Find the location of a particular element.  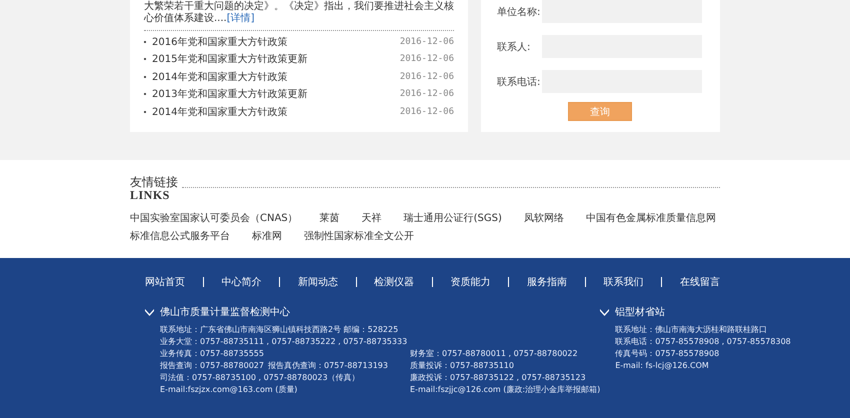

friend-link: 标准信息公式服务平台 is located at coordinates (180, 237).